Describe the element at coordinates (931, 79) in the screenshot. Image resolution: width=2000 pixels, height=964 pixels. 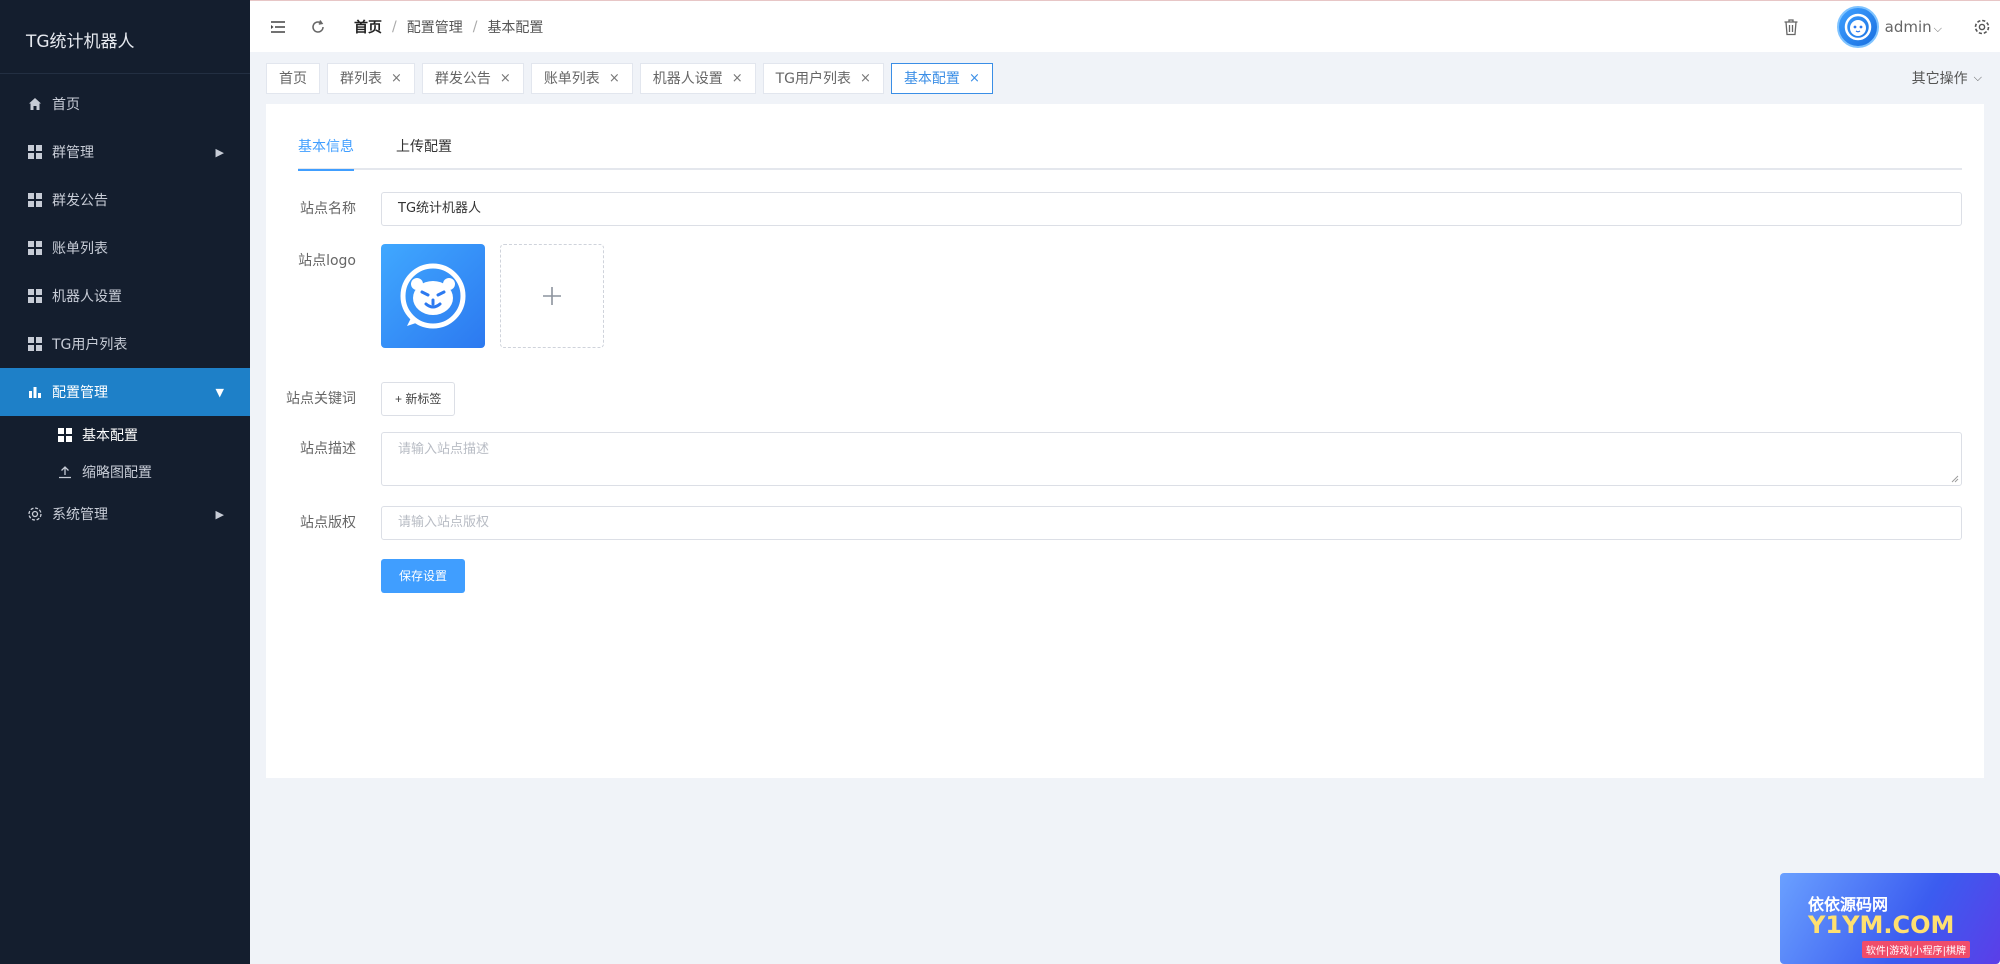
I see `tab-label: 基本配置` at that location.